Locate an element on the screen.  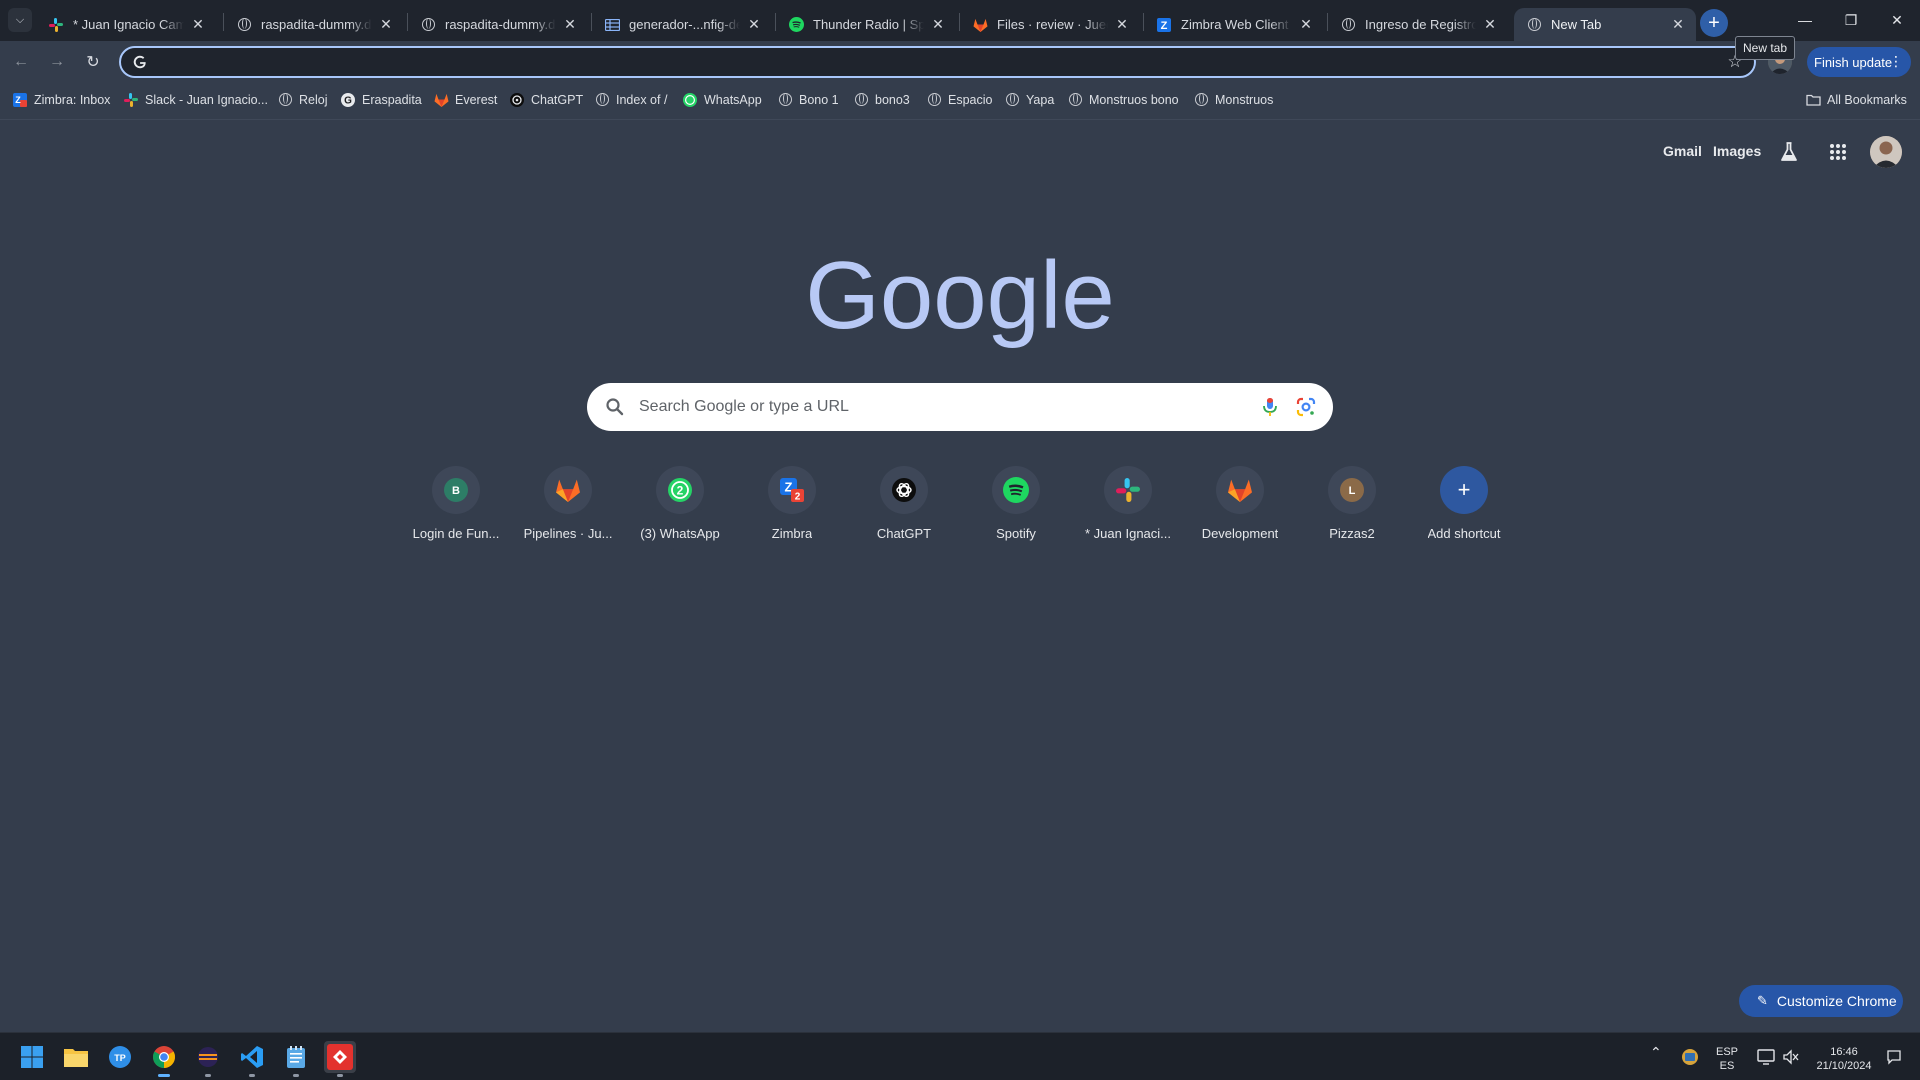
tab: Files · review · Juegos ✕ is located at coordinates (1050, 24).